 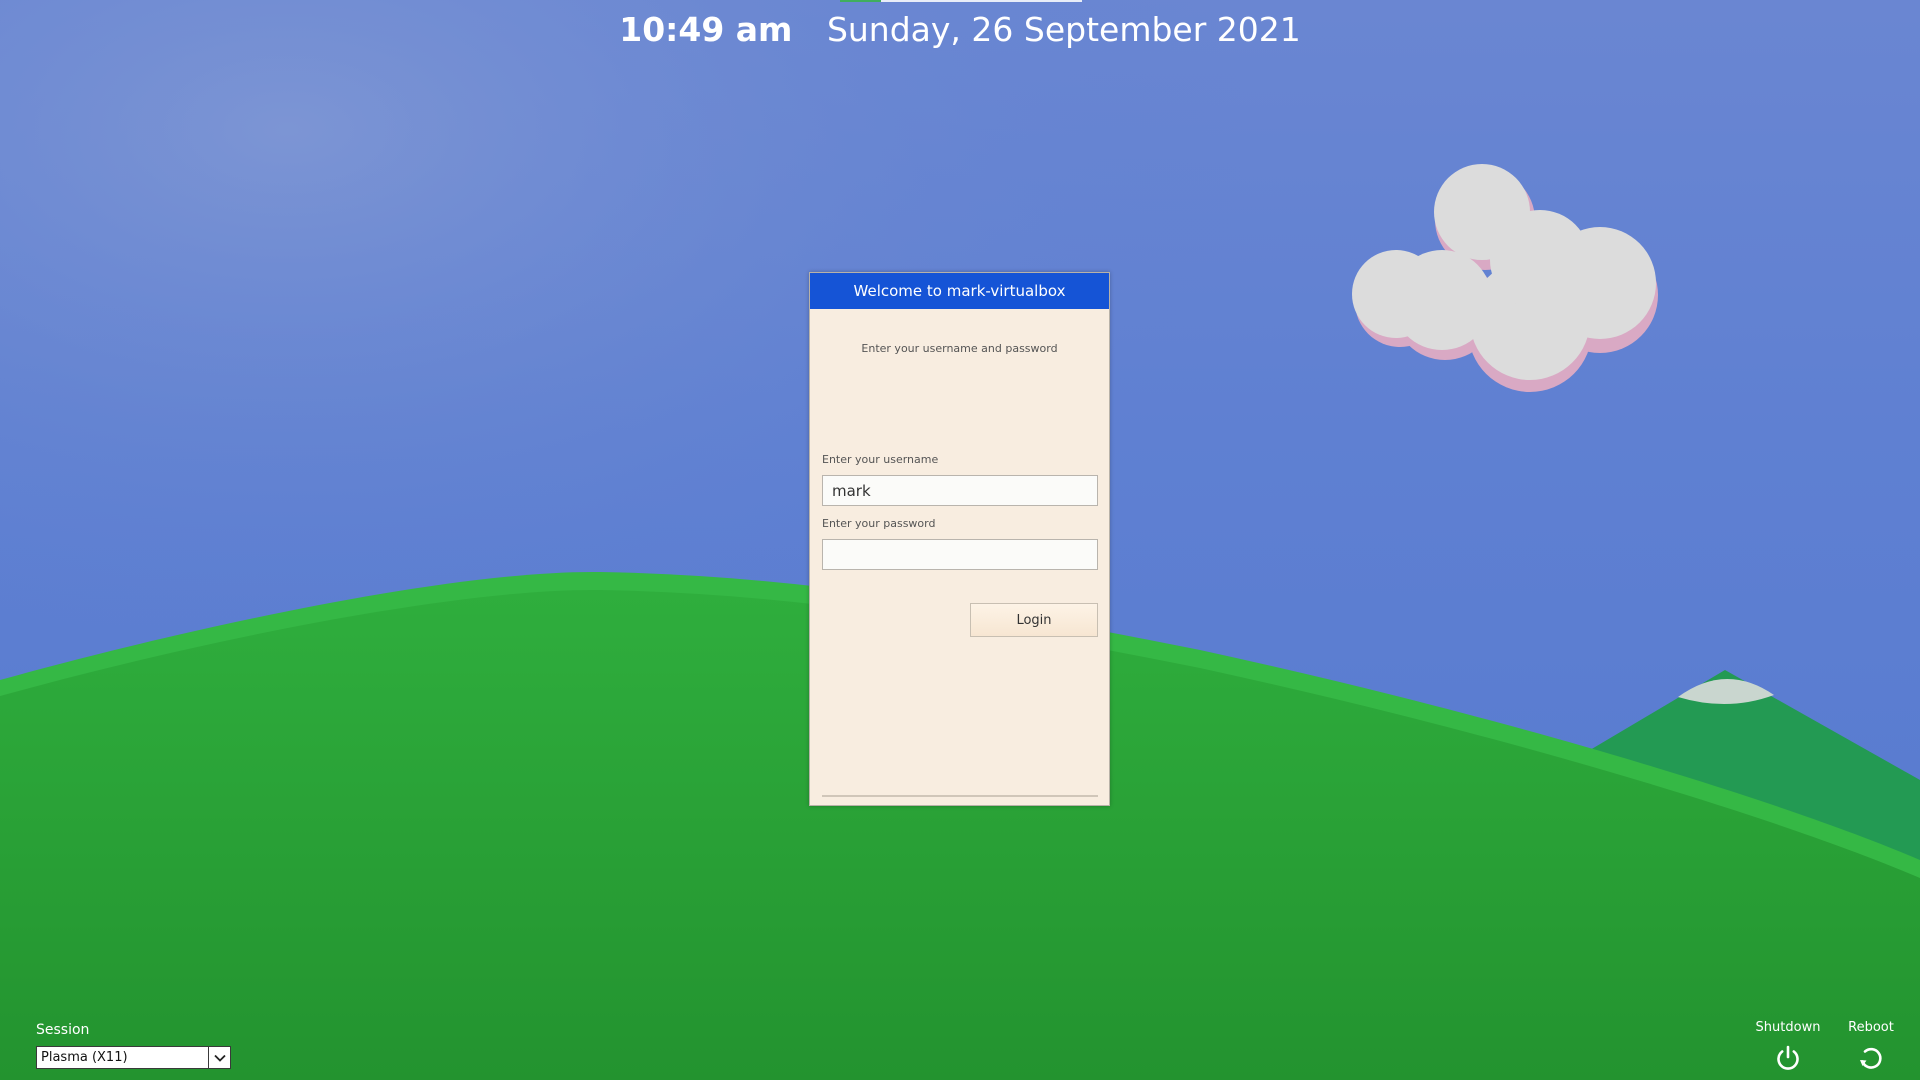 What do you see at coordinates (219, 1057) in the screenshot?
I see `chevron-down-icon` at bounding box center [219, 1057].